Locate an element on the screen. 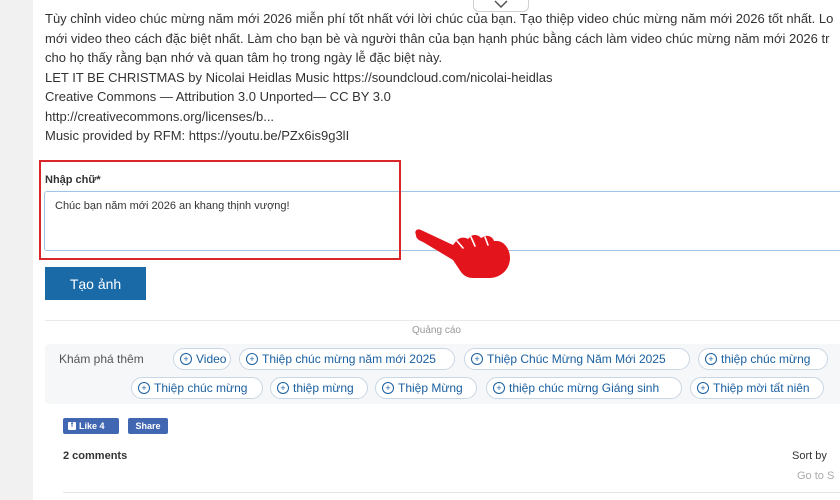 This screenshot has height=500, width=840. chevron-down-icon is located at coordinates (501, 4).